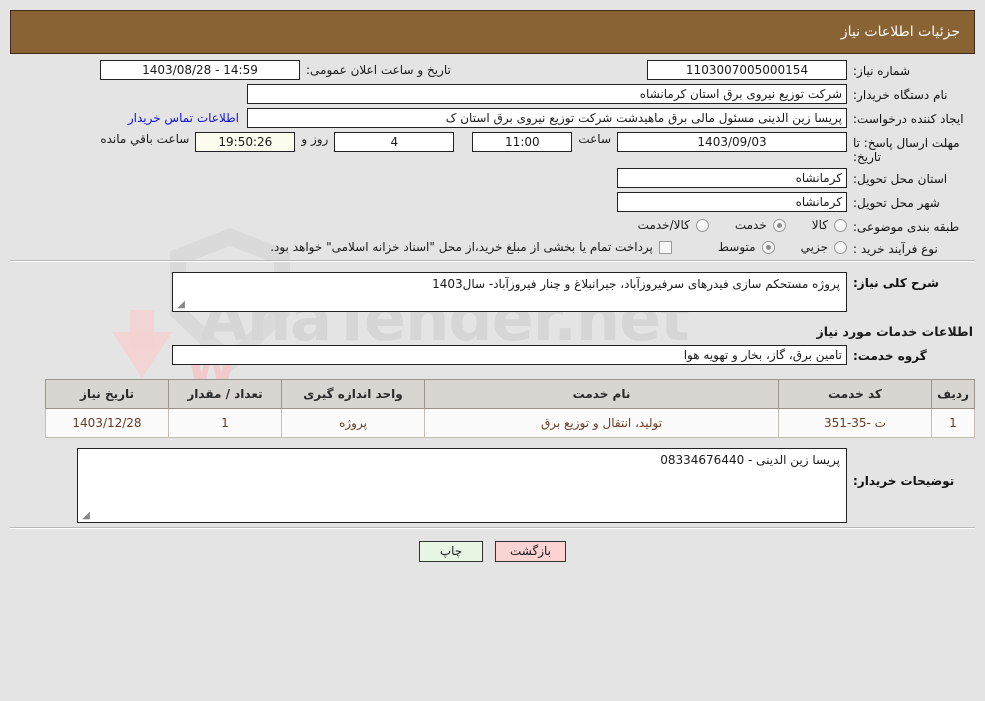 The width and height of the screenshot is (985, 701). I want to click on col-qty: تعداد / مقدار, so click(225, 394).